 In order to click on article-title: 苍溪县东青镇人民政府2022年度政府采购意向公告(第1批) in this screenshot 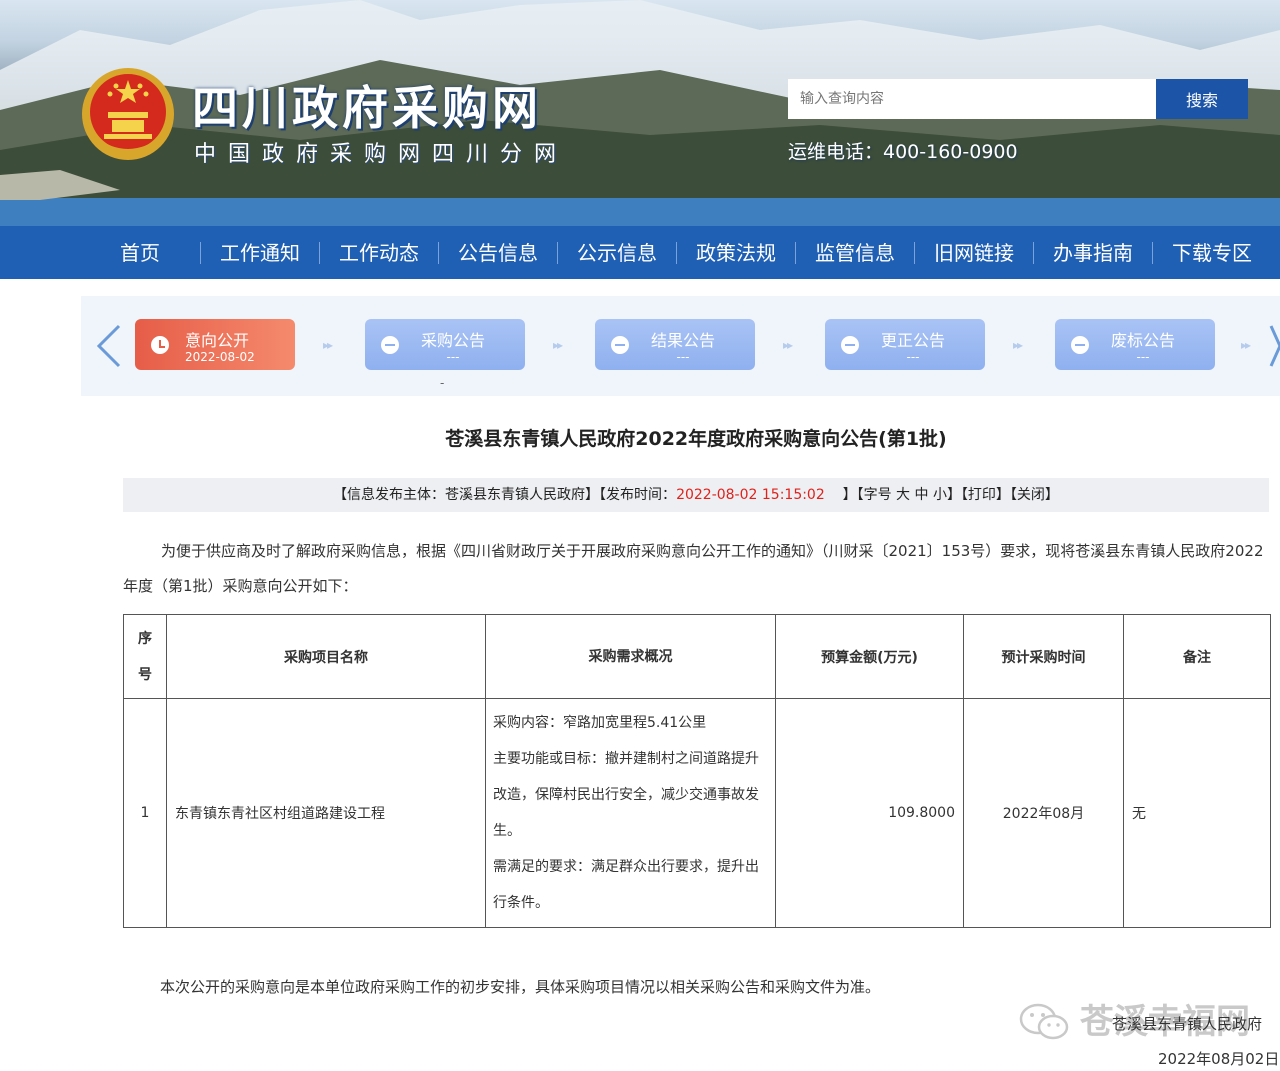, I will do `click(696, 439)`.